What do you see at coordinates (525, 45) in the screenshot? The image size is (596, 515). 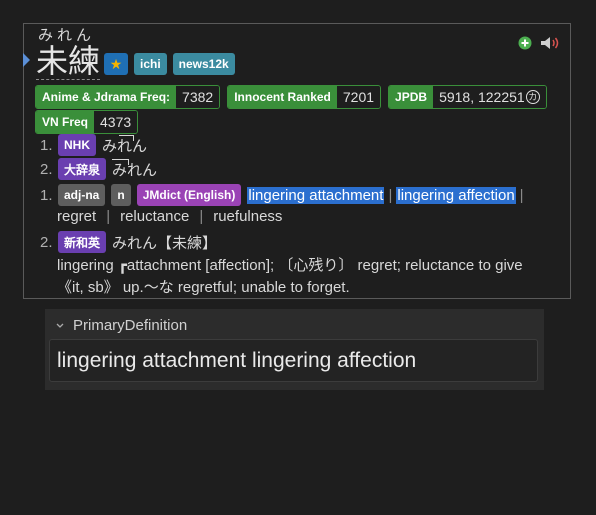 I see `add-note-icon` at bounding box center [525, 45].